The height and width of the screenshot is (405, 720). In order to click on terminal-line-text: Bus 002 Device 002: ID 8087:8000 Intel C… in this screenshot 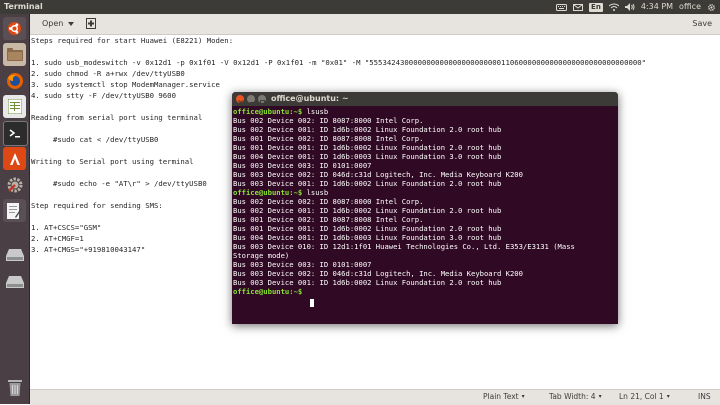, I will do `click(328, 201)`.